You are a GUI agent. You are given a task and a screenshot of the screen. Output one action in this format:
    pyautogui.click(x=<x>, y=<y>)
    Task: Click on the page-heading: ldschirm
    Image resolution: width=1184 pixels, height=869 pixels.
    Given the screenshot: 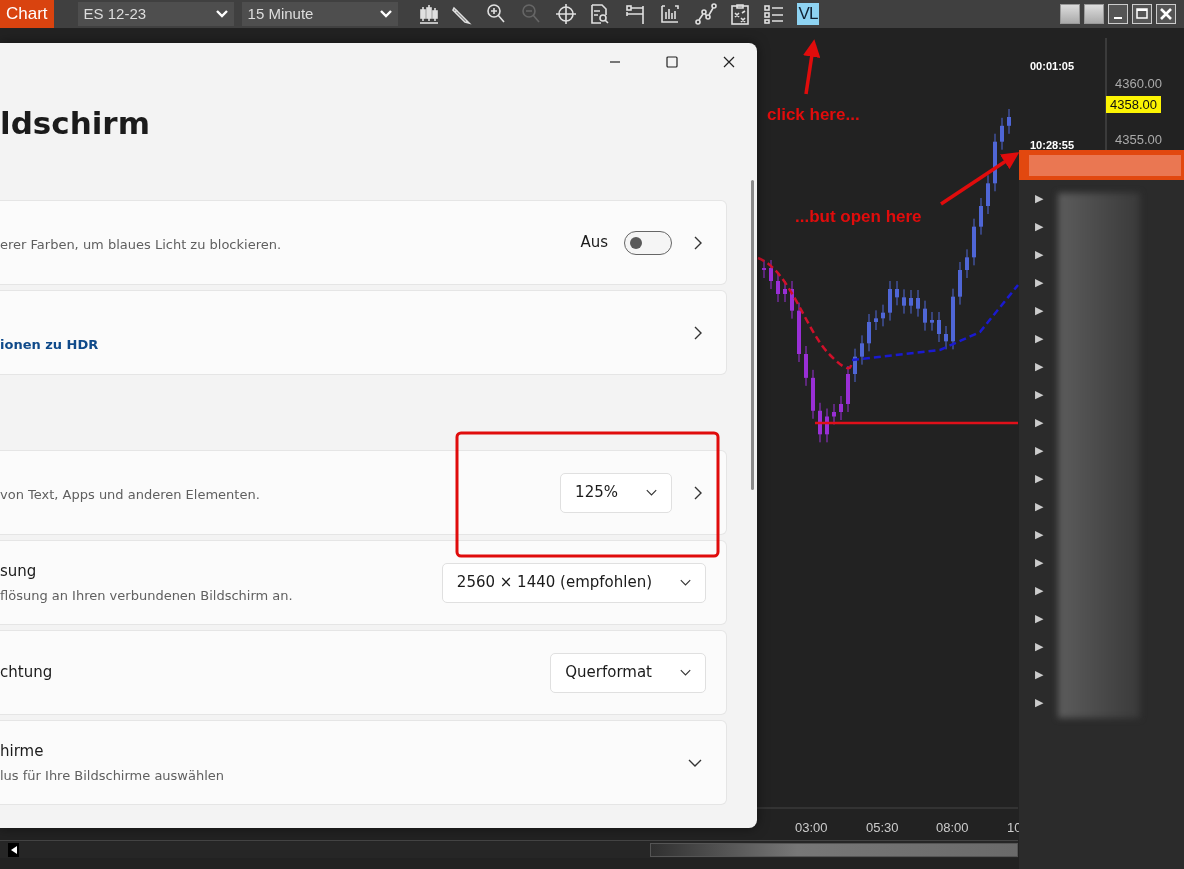 What is the action you would take?
    pyautogui.click(x=75, y=123)
    